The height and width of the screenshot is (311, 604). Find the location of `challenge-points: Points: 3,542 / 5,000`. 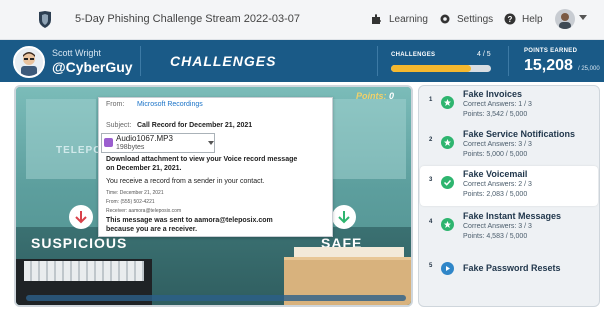

challenge-points: Points: 3,542 / 5,000 is located at coordinates (495, 114).